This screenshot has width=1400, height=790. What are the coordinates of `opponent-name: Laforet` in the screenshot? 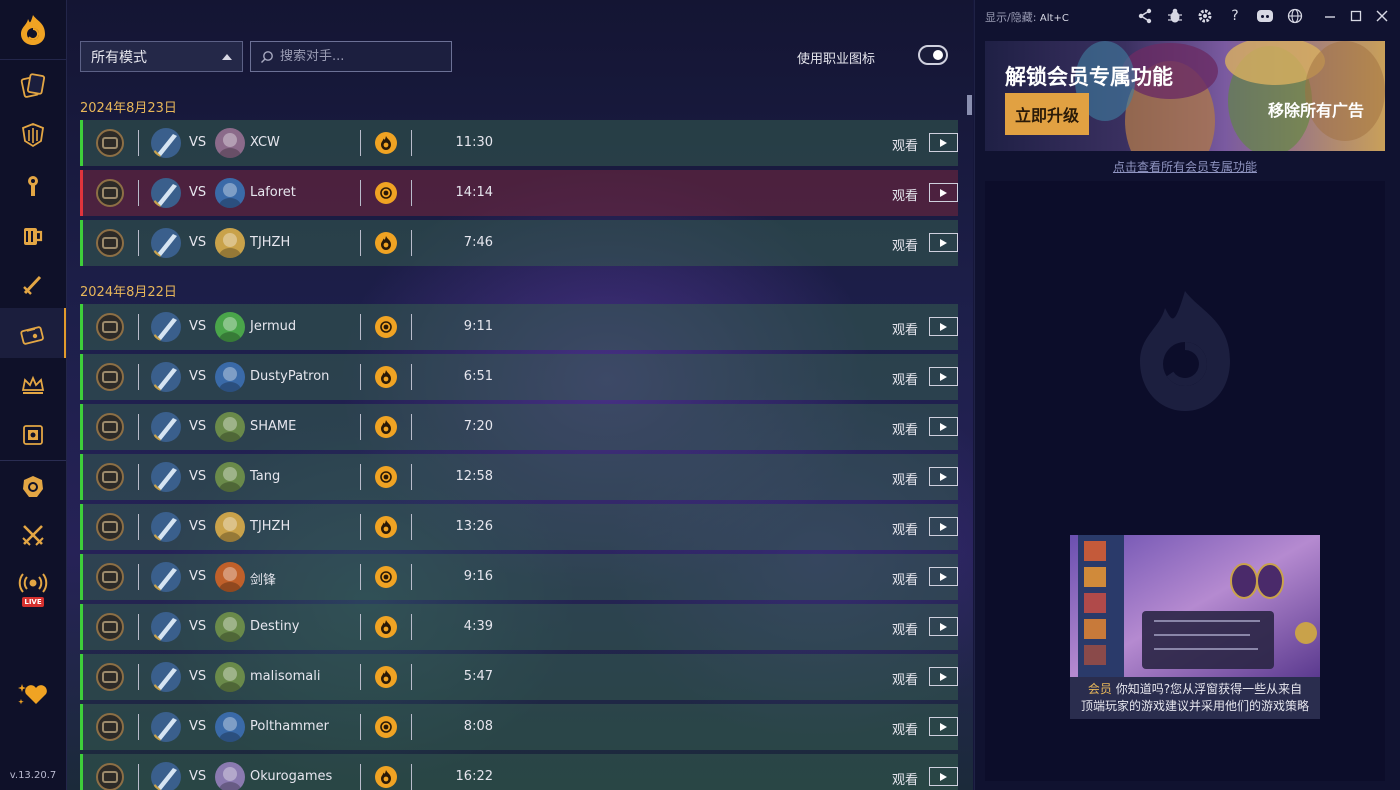 It's located at (273, 192).